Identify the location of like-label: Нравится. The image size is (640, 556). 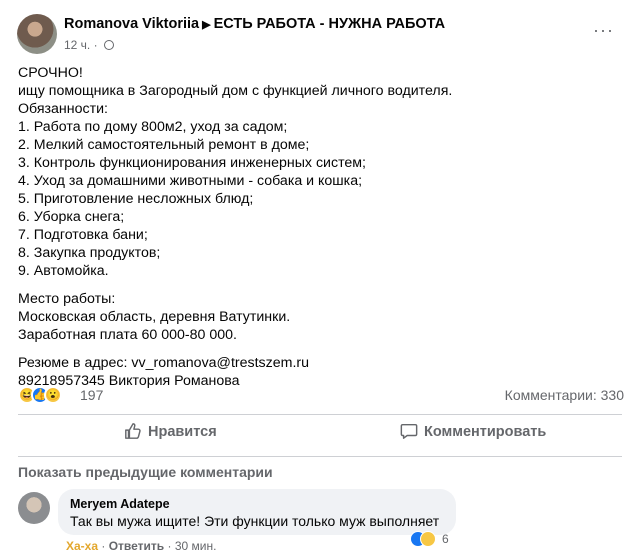
(182, 432).